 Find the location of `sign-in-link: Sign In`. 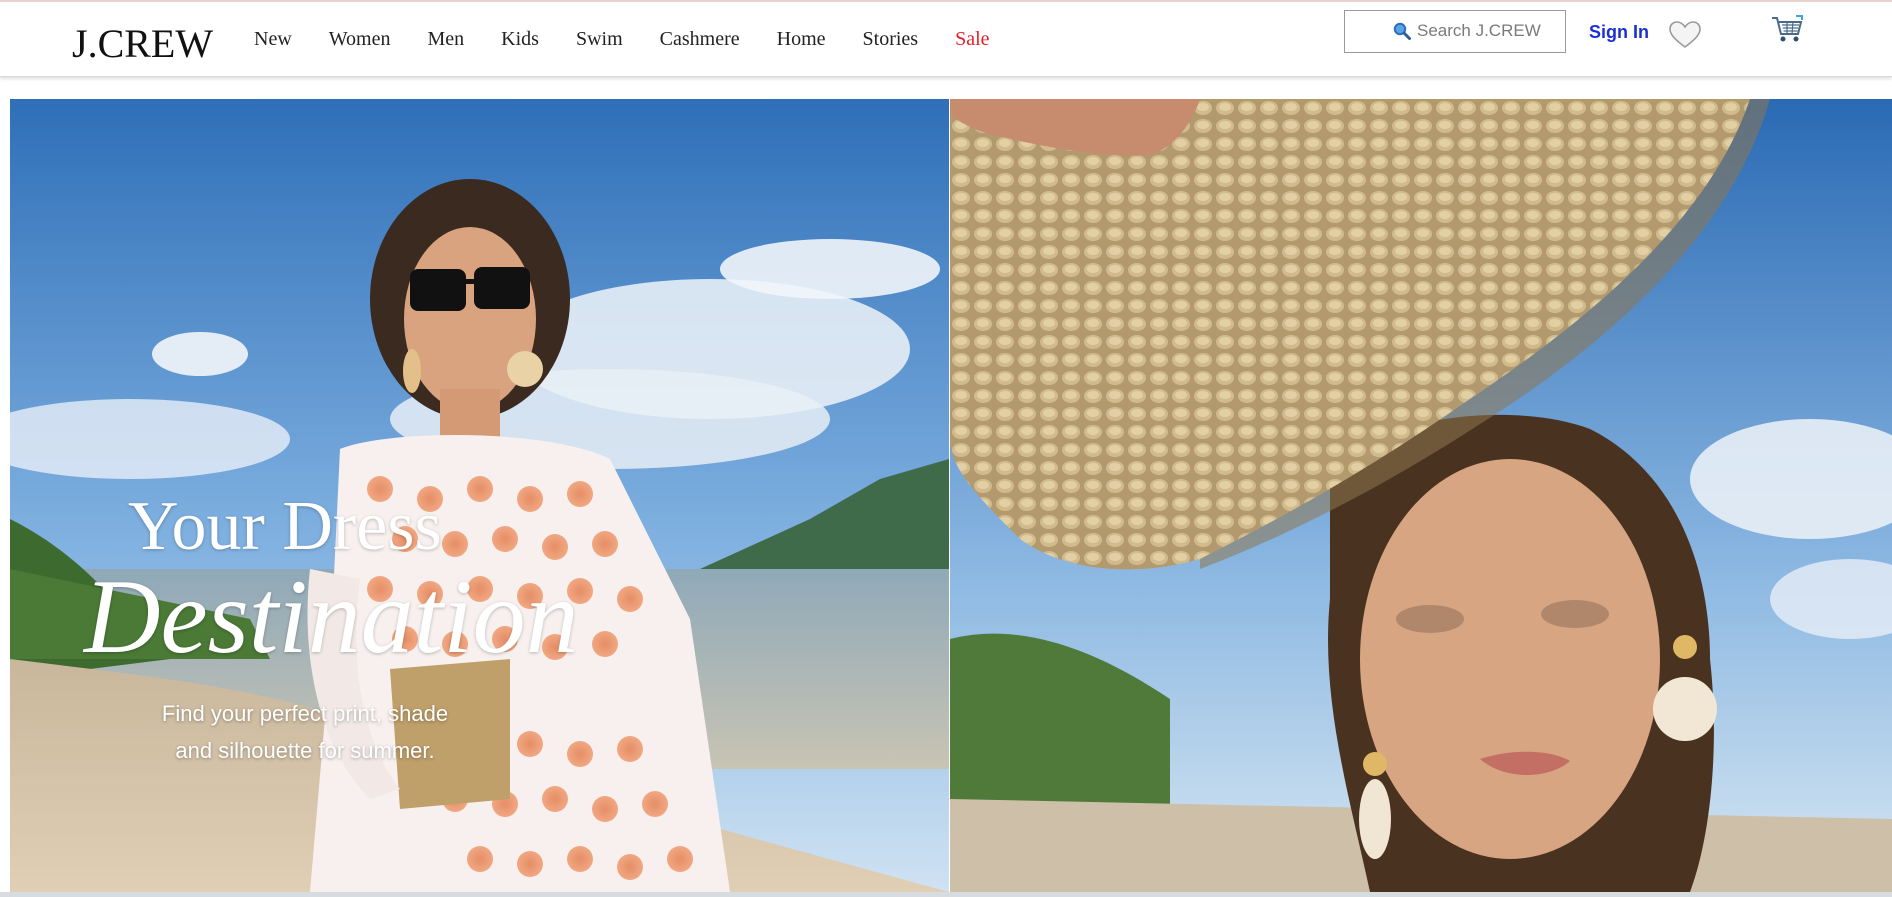

sign-in-link: Sign In is located at coordinates (1619, 32).